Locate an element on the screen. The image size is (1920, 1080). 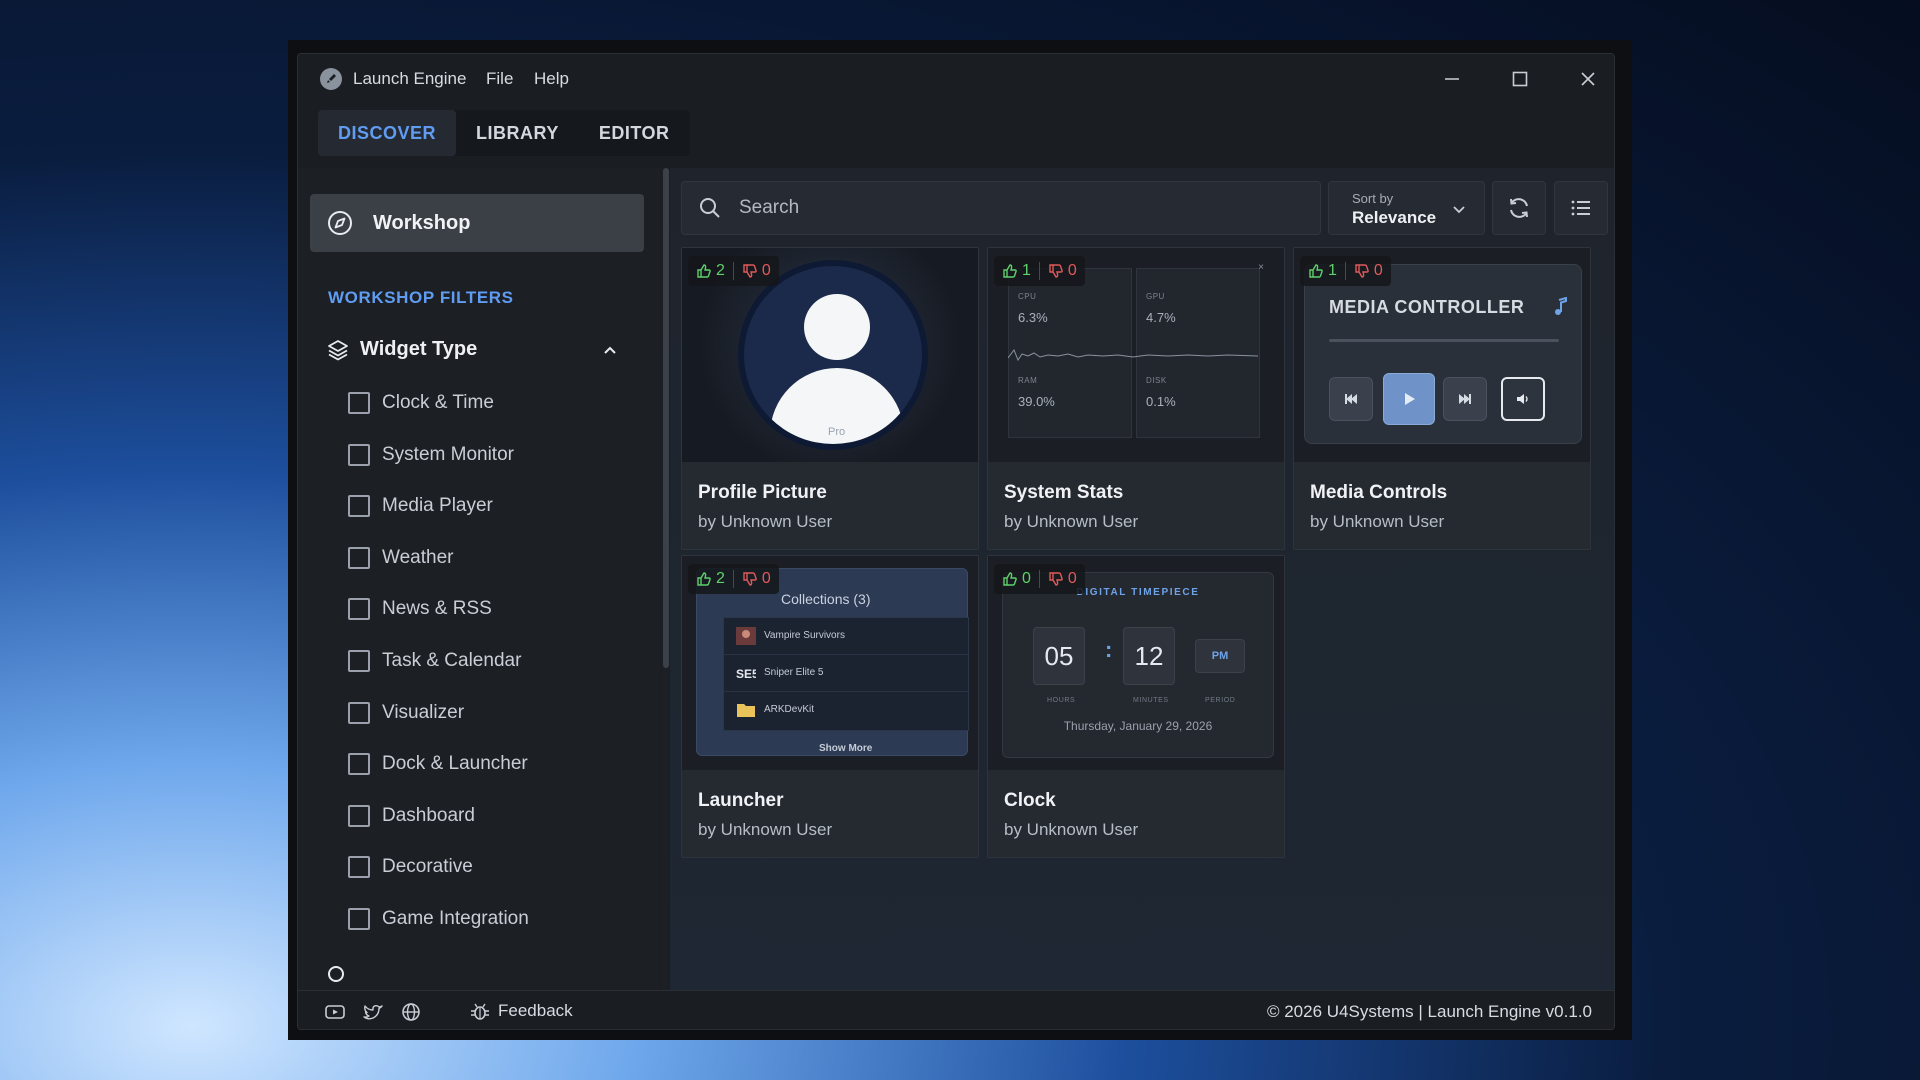
bug-icon is located at coordinates (480, 1011).